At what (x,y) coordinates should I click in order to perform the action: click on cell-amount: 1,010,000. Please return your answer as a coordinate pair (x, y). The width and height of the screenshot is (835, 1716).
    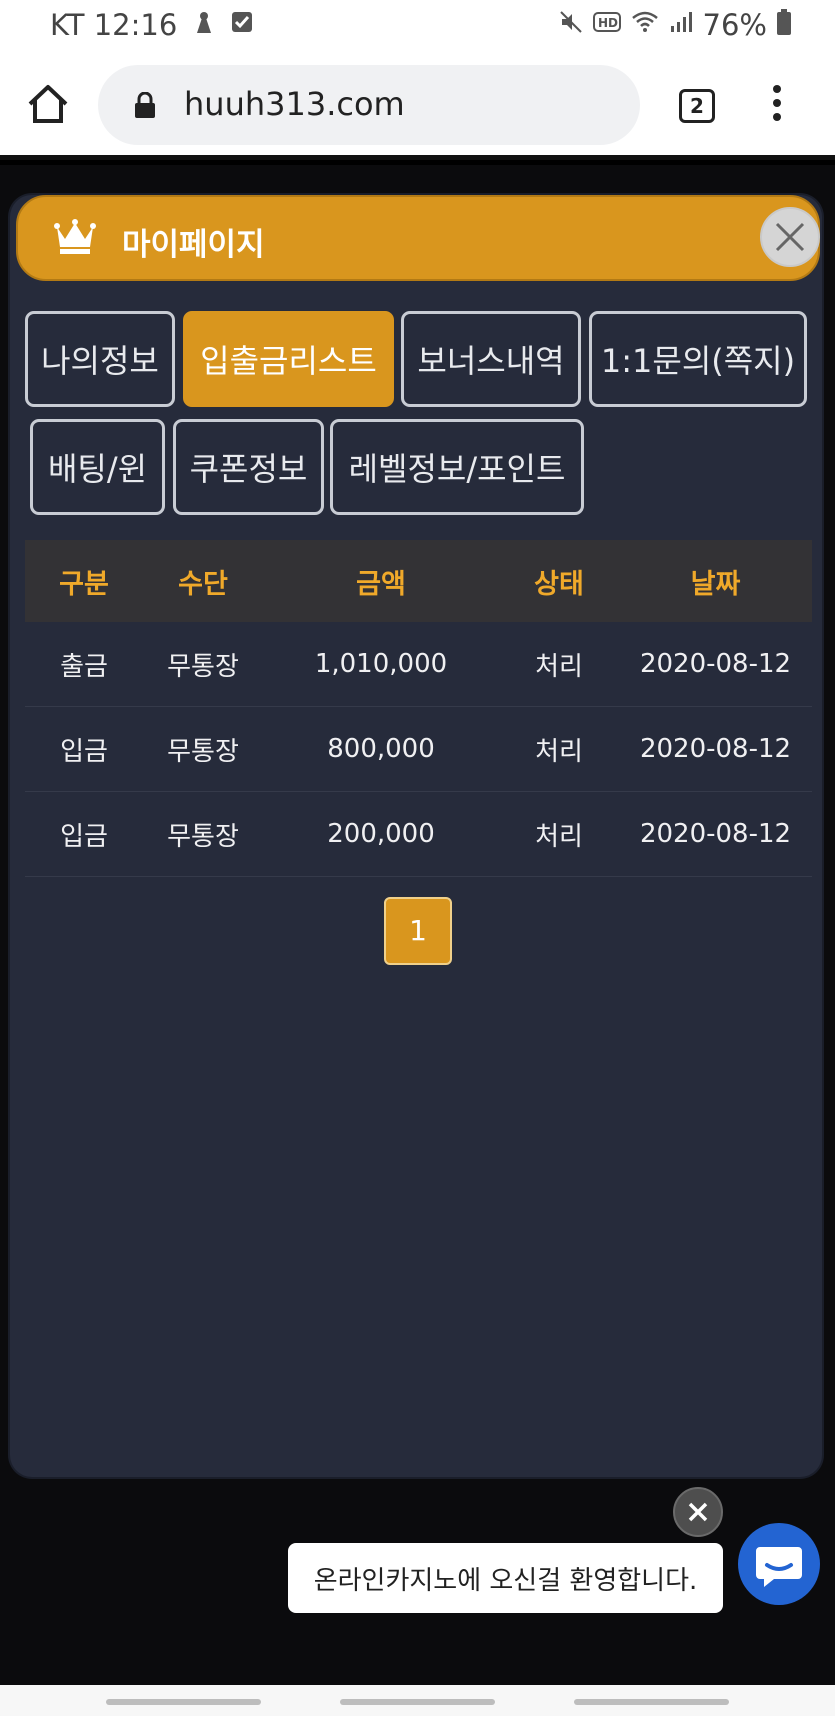
    Looking at the image, I should click on (381, 664).